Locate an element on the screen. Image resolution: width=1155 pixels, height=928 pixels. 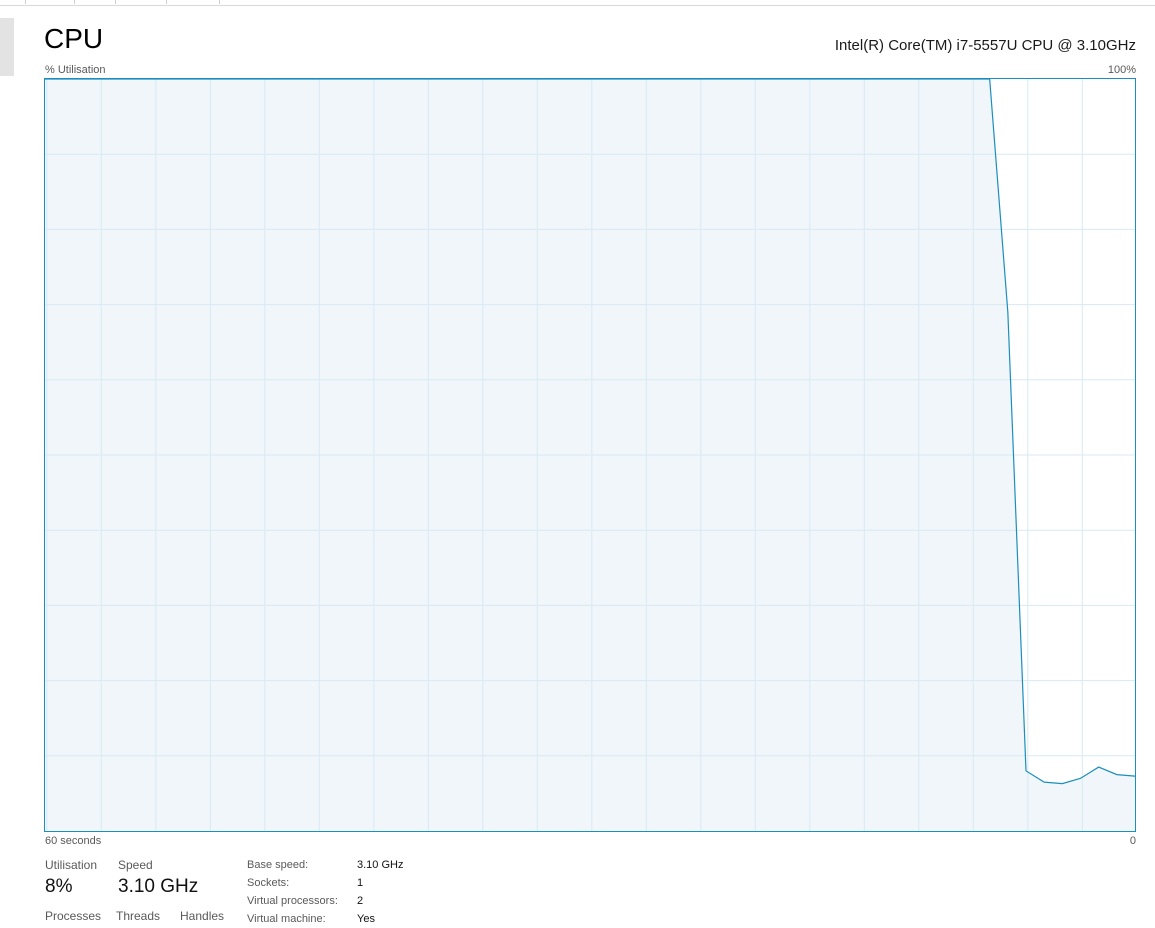
virtual-processors-value: 2 is located at coordinates (360, 901).